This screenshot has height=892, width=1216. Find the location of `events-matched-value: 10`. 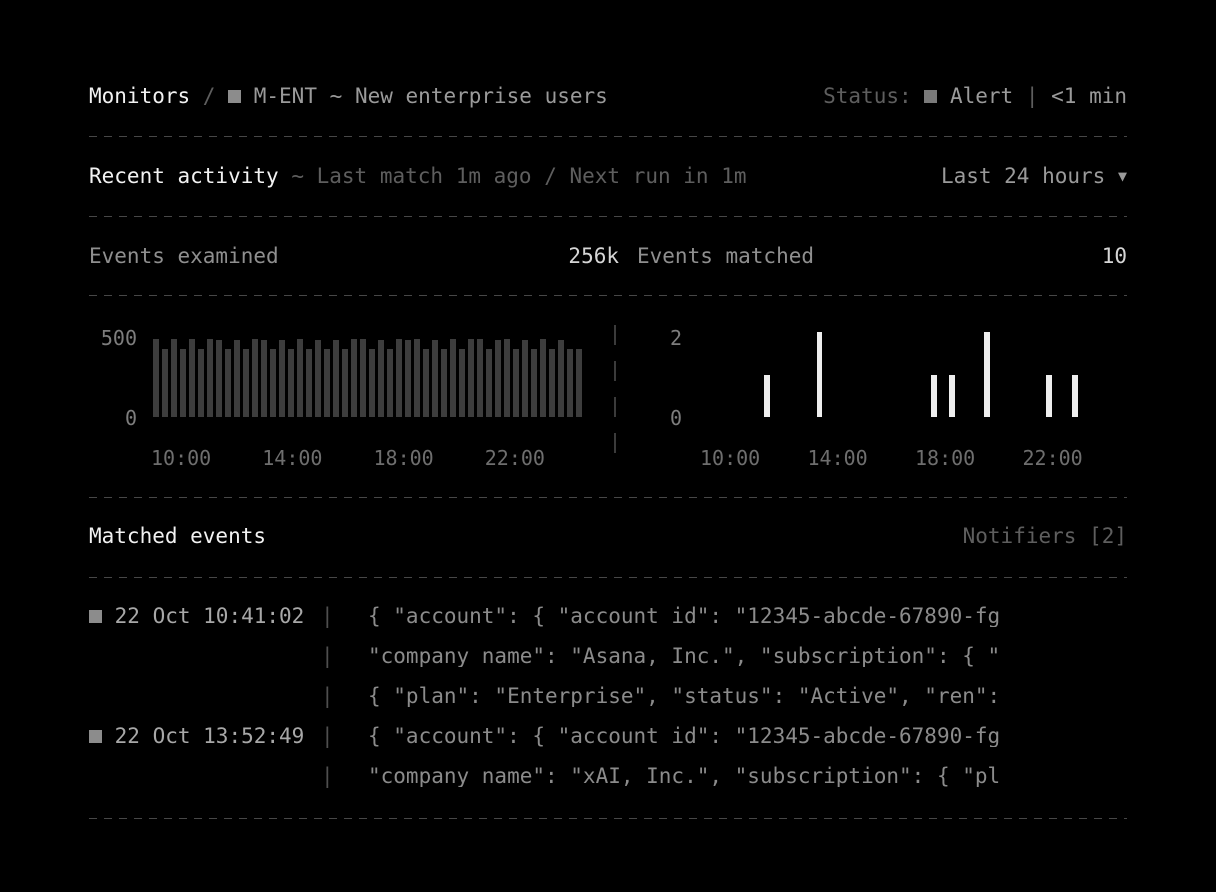

events-matched-value: 10 is located at coordinates (1114, 256).